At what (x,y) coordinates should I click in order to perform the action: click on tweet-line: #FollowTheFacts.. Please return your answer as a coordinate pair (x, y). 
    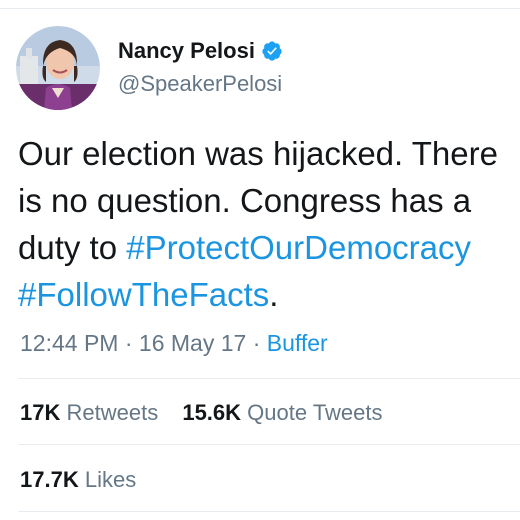
    Looking at the image, I should click on (269, 294).